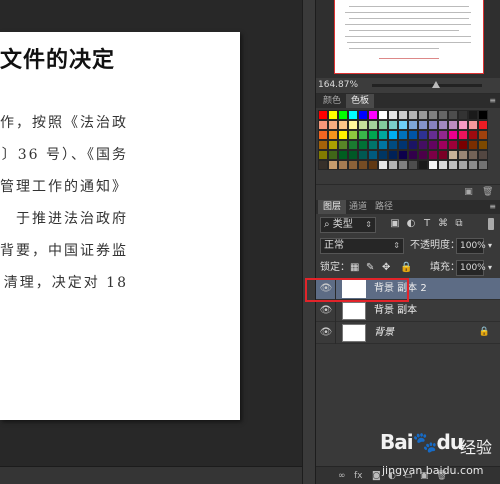 This screenshot has height=484, width=500. Describe the element at coordinates (436, 84) in the screenshot. I see `zoom-slider-handle` at that location.